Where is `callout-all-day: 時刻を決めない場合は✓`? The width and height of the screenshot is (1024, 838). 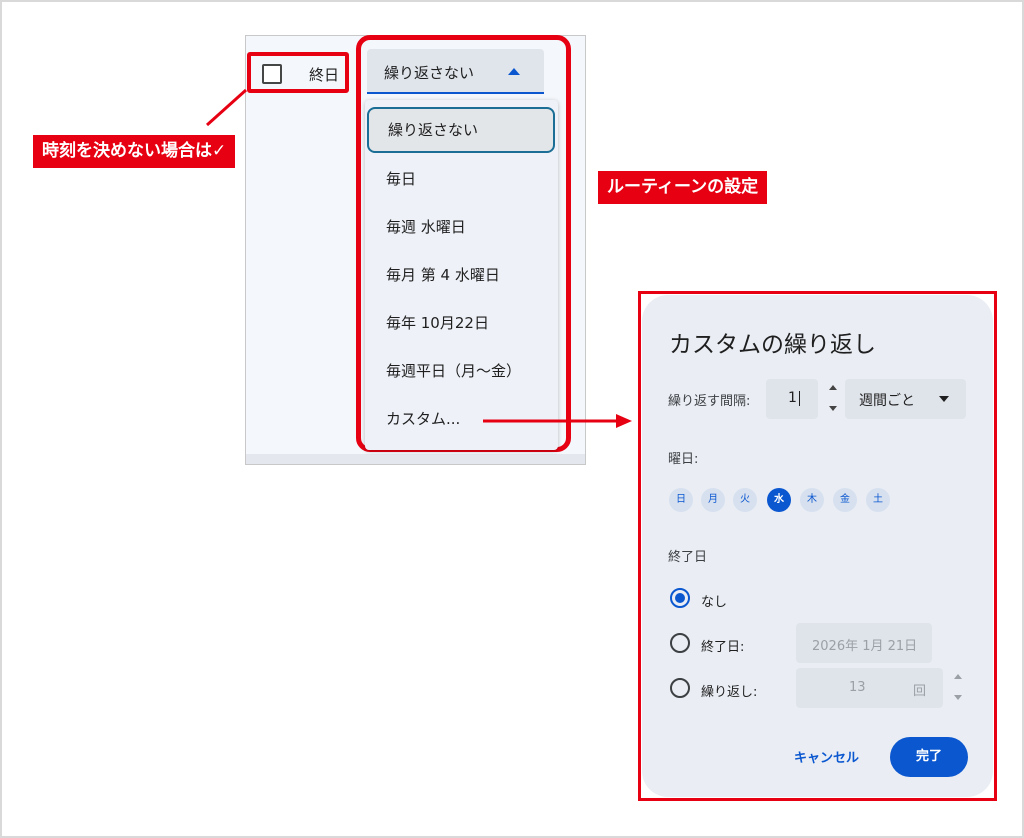
callout-all-day: 時刻を決めない場合は✓ is located at coordinates (134, 151).